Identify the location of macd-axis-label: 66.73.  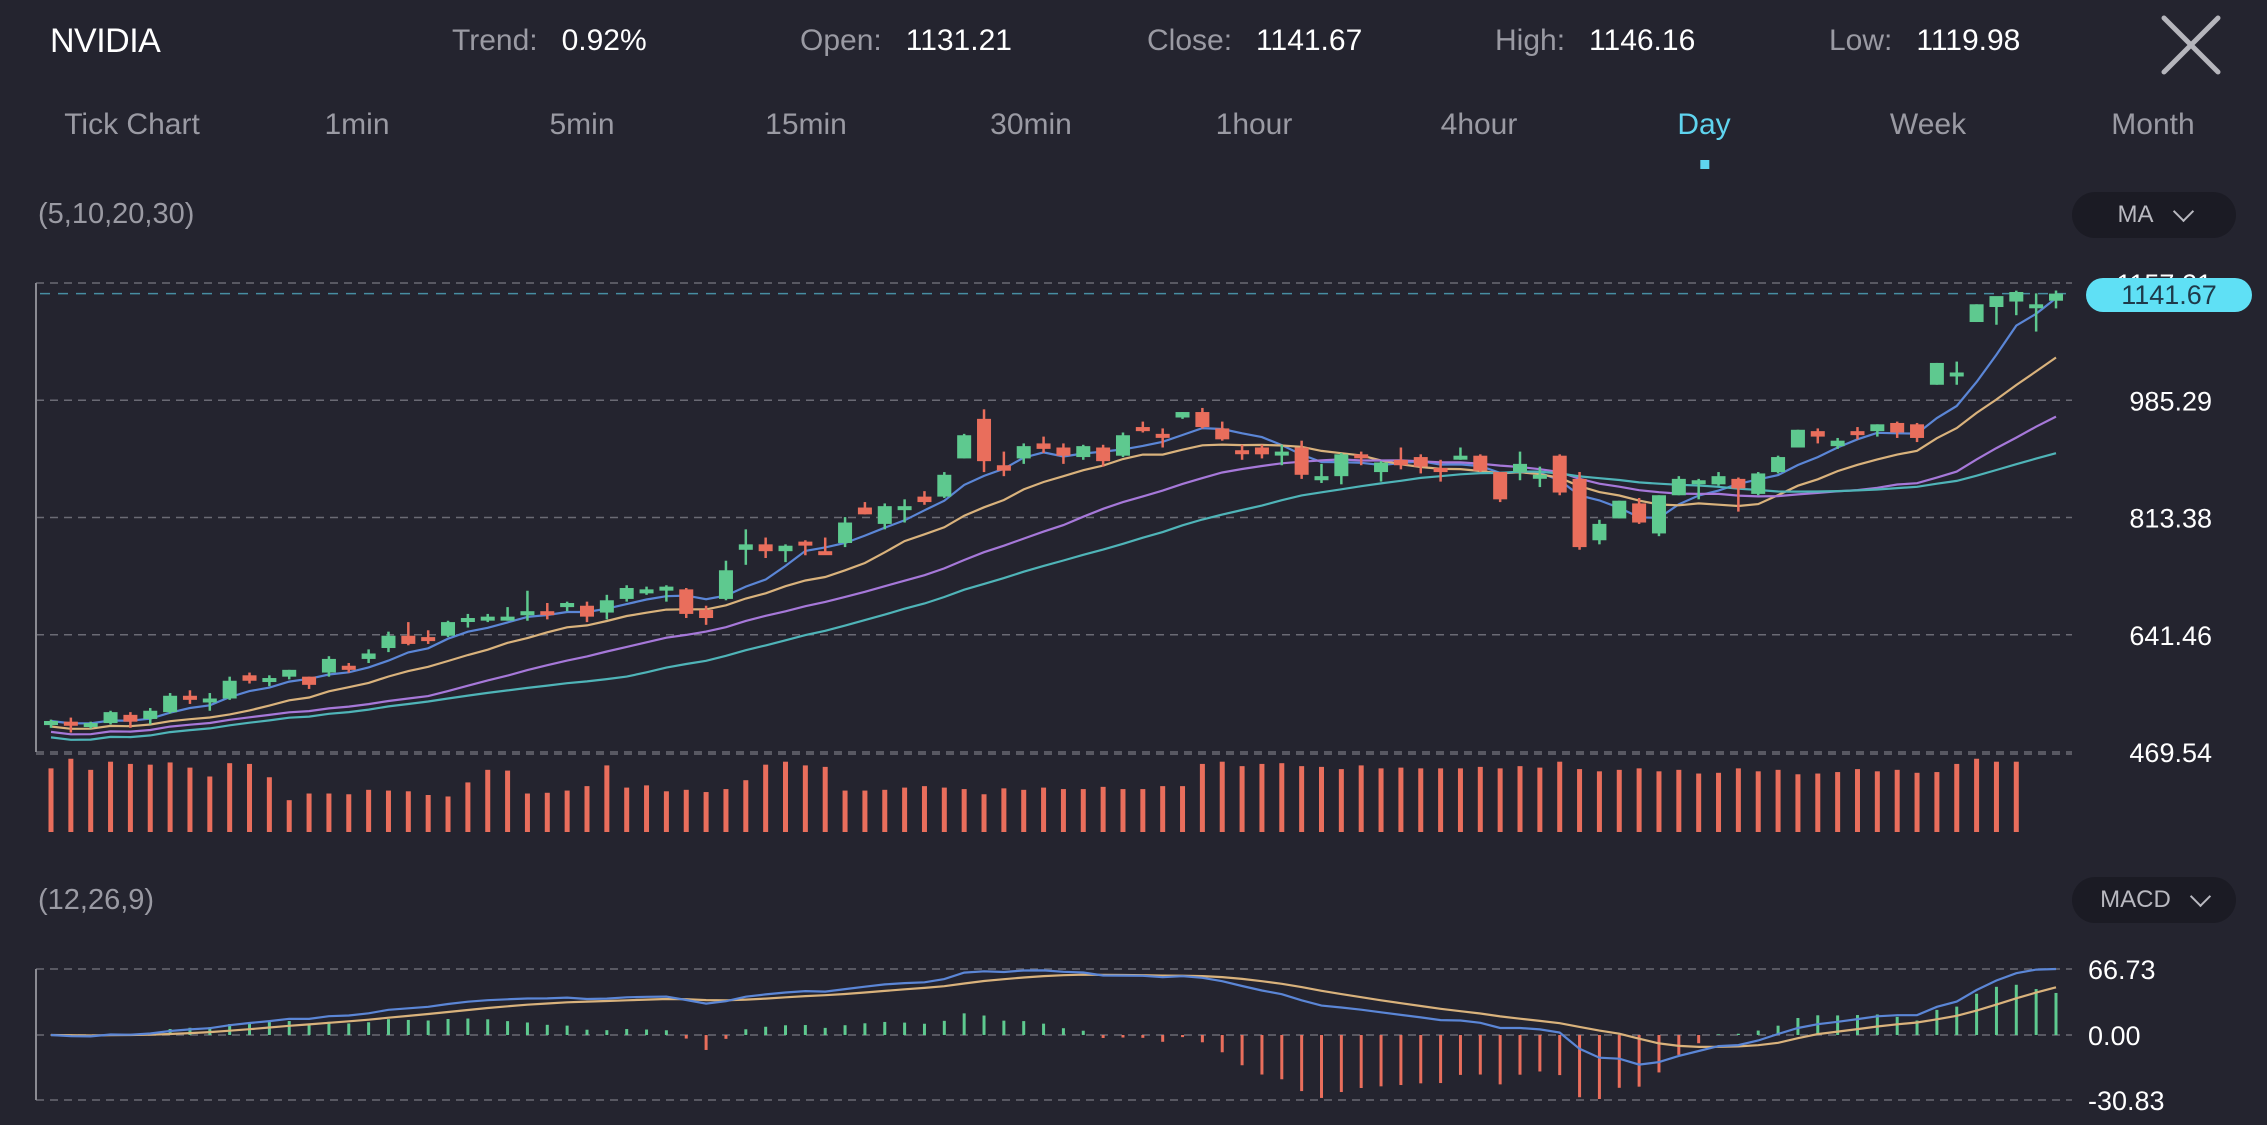
(2122, 970).